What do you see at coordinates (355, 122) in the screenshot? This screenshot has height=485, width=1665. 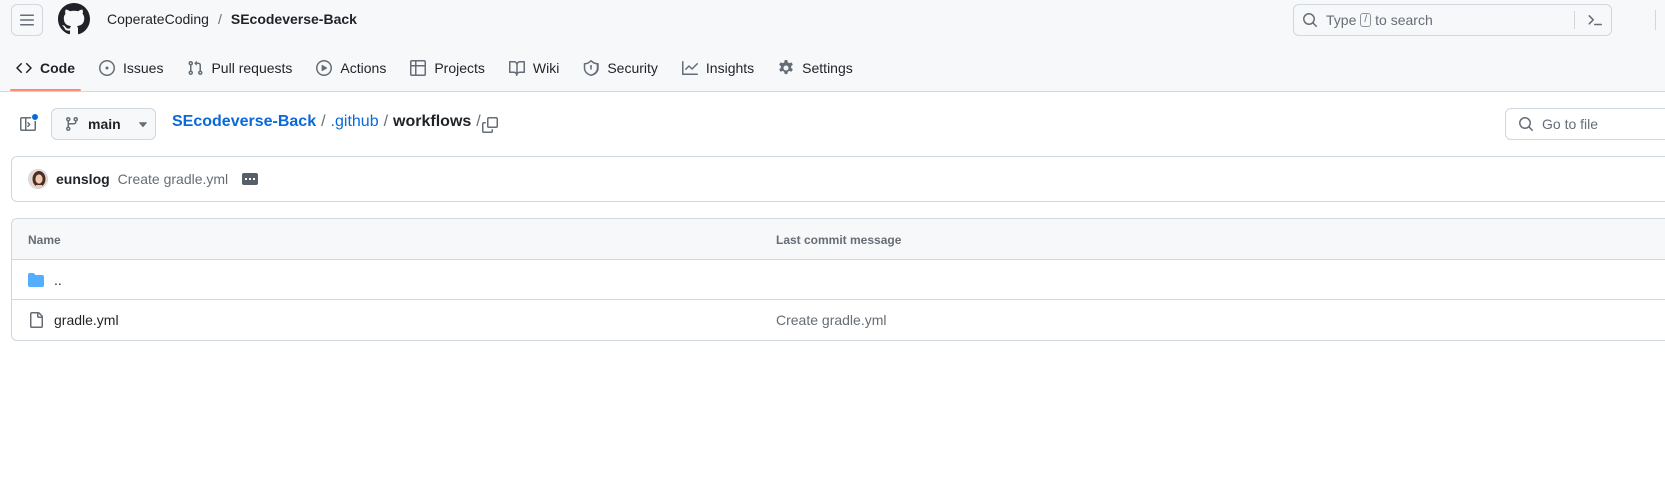 I see `path-github-link: .github` at bounding box center [355, 122].